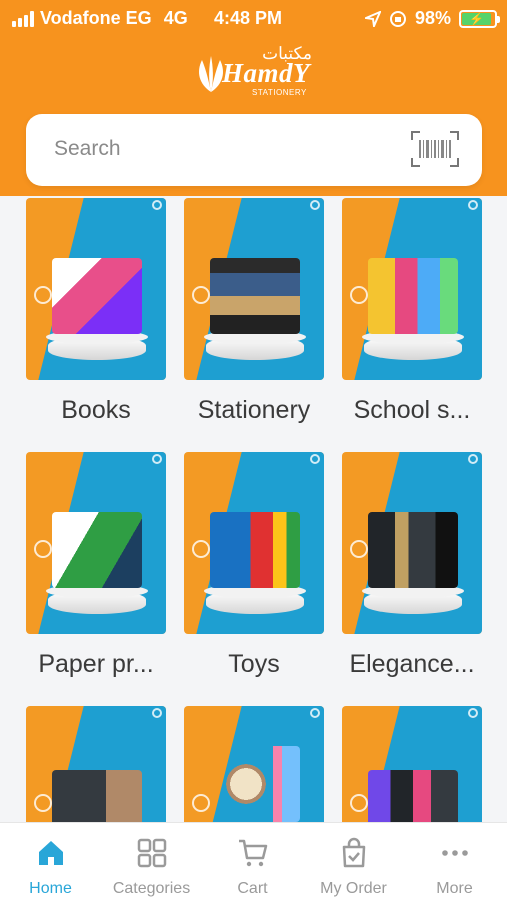 Image resolution: width=507 pixels, height=900 pixels. What do you see at coordinates (254, 664) in the screenshot?
I see `category-label: Toys` at bounding box center [254, 664].